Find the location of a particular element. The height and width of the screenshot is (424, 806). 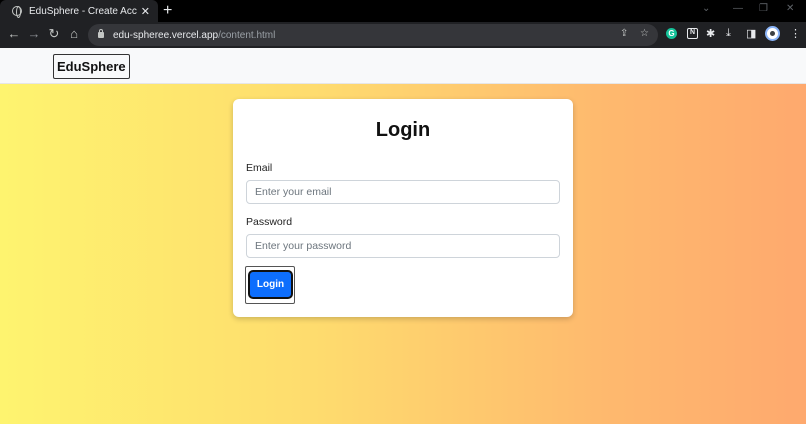

login-button: Login is located at coordinates (270, 284).